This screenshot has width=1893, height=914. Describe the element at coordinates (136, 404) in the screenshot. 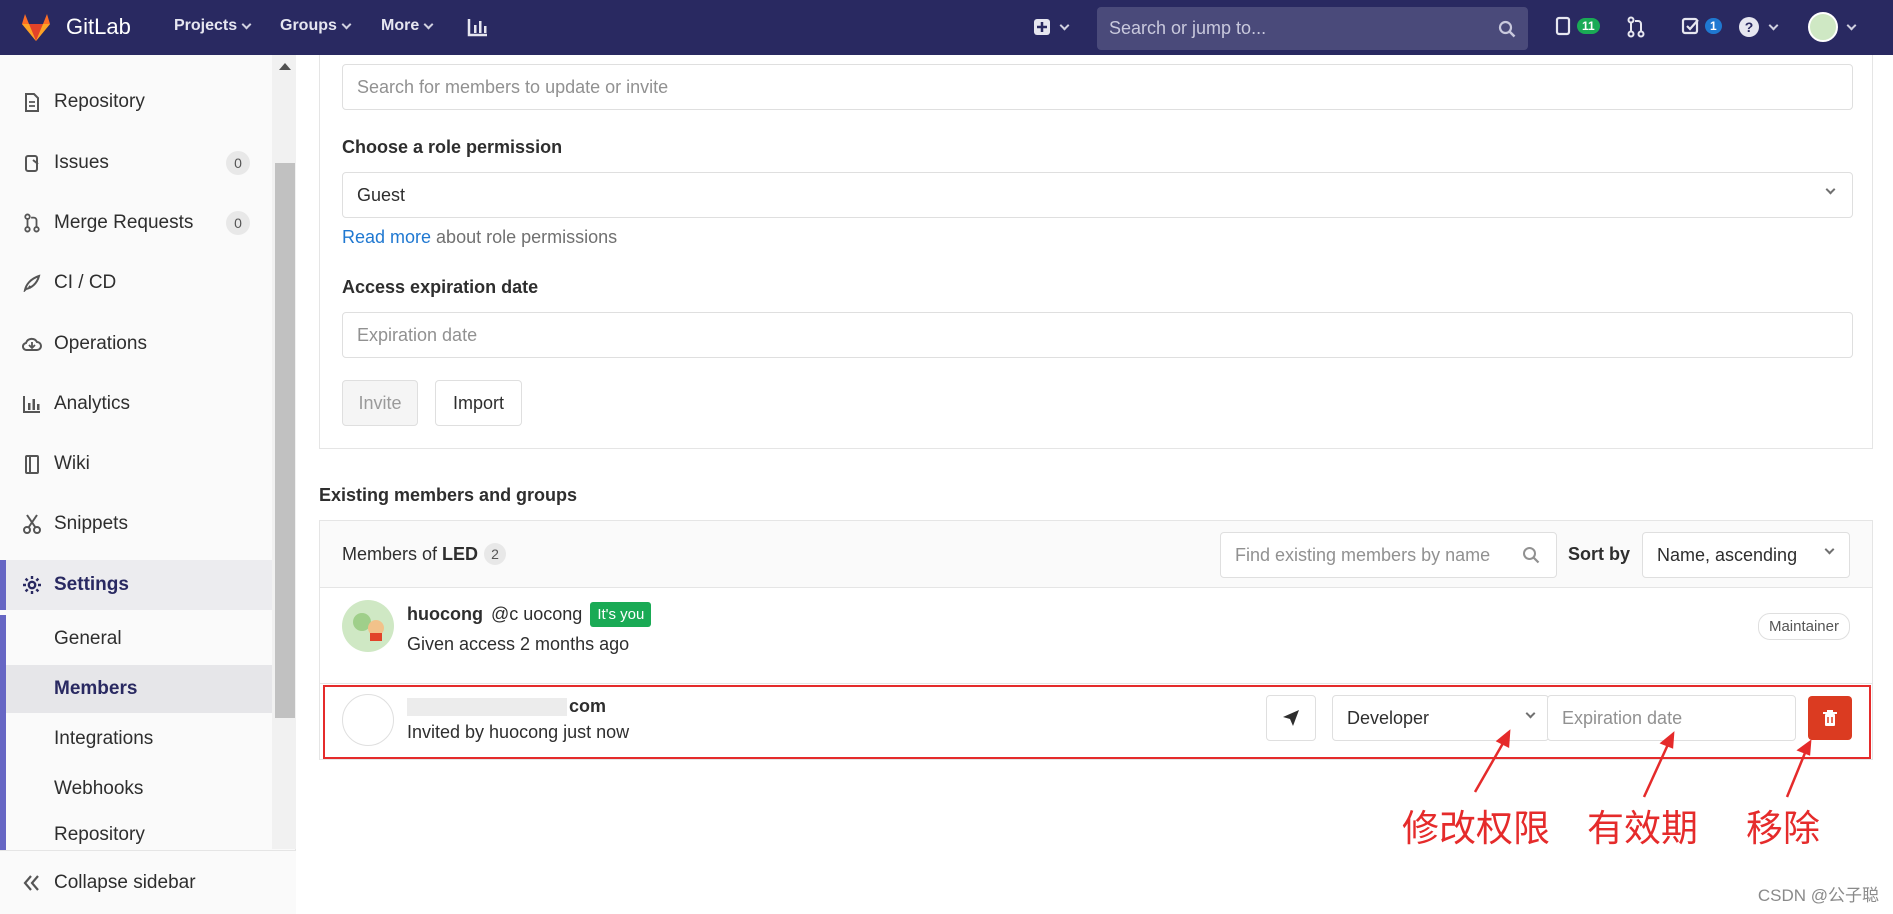

I see `sidebar-item-analytics: Analytics` at that location.